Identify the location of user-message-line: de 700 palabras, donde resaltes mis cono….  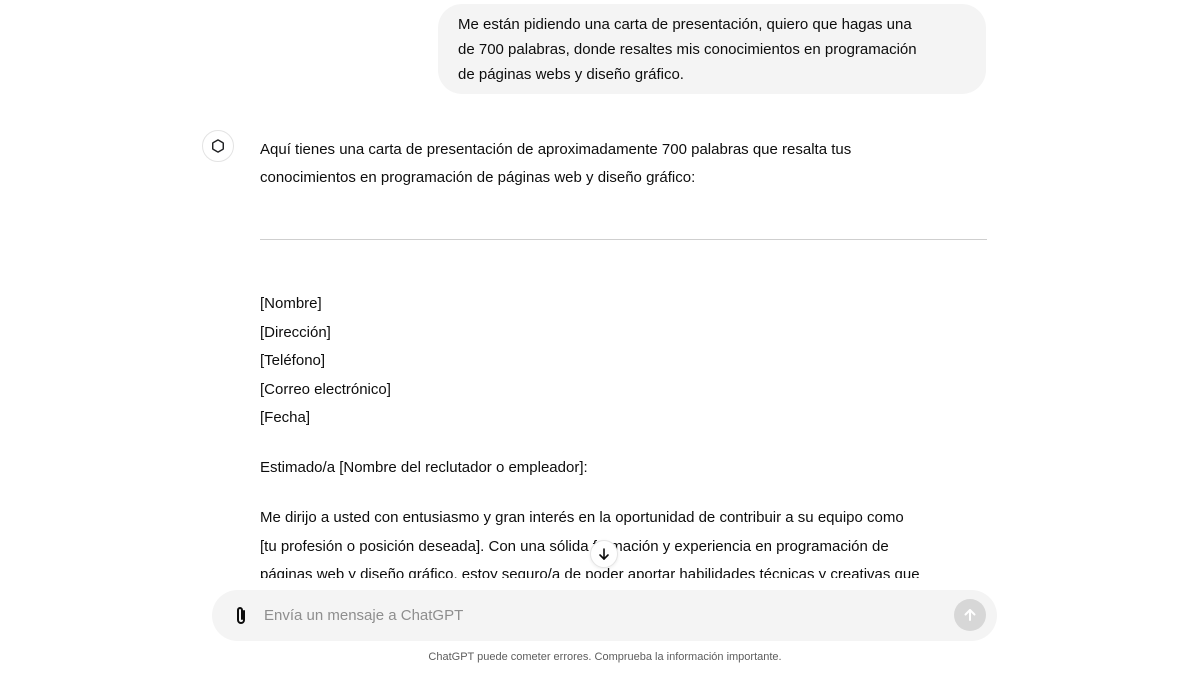
(687, 49).